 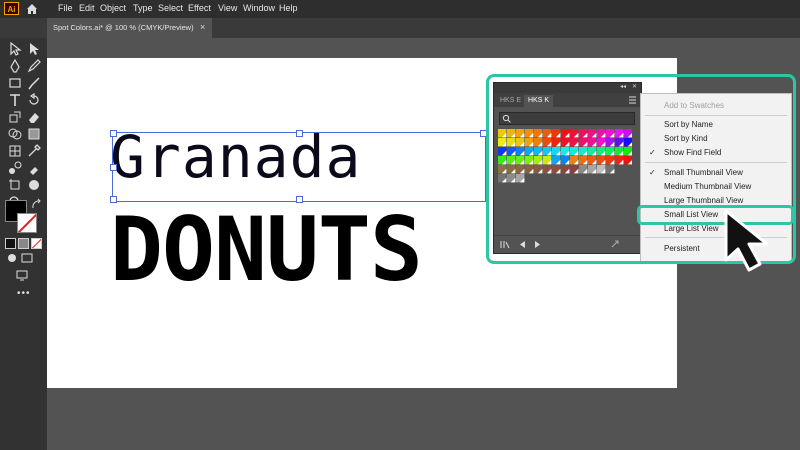 What do you see at coordinates (15, 134) in the screenshot?
I see `shape-builder-tool-icon` at bounding box center [15, 134].